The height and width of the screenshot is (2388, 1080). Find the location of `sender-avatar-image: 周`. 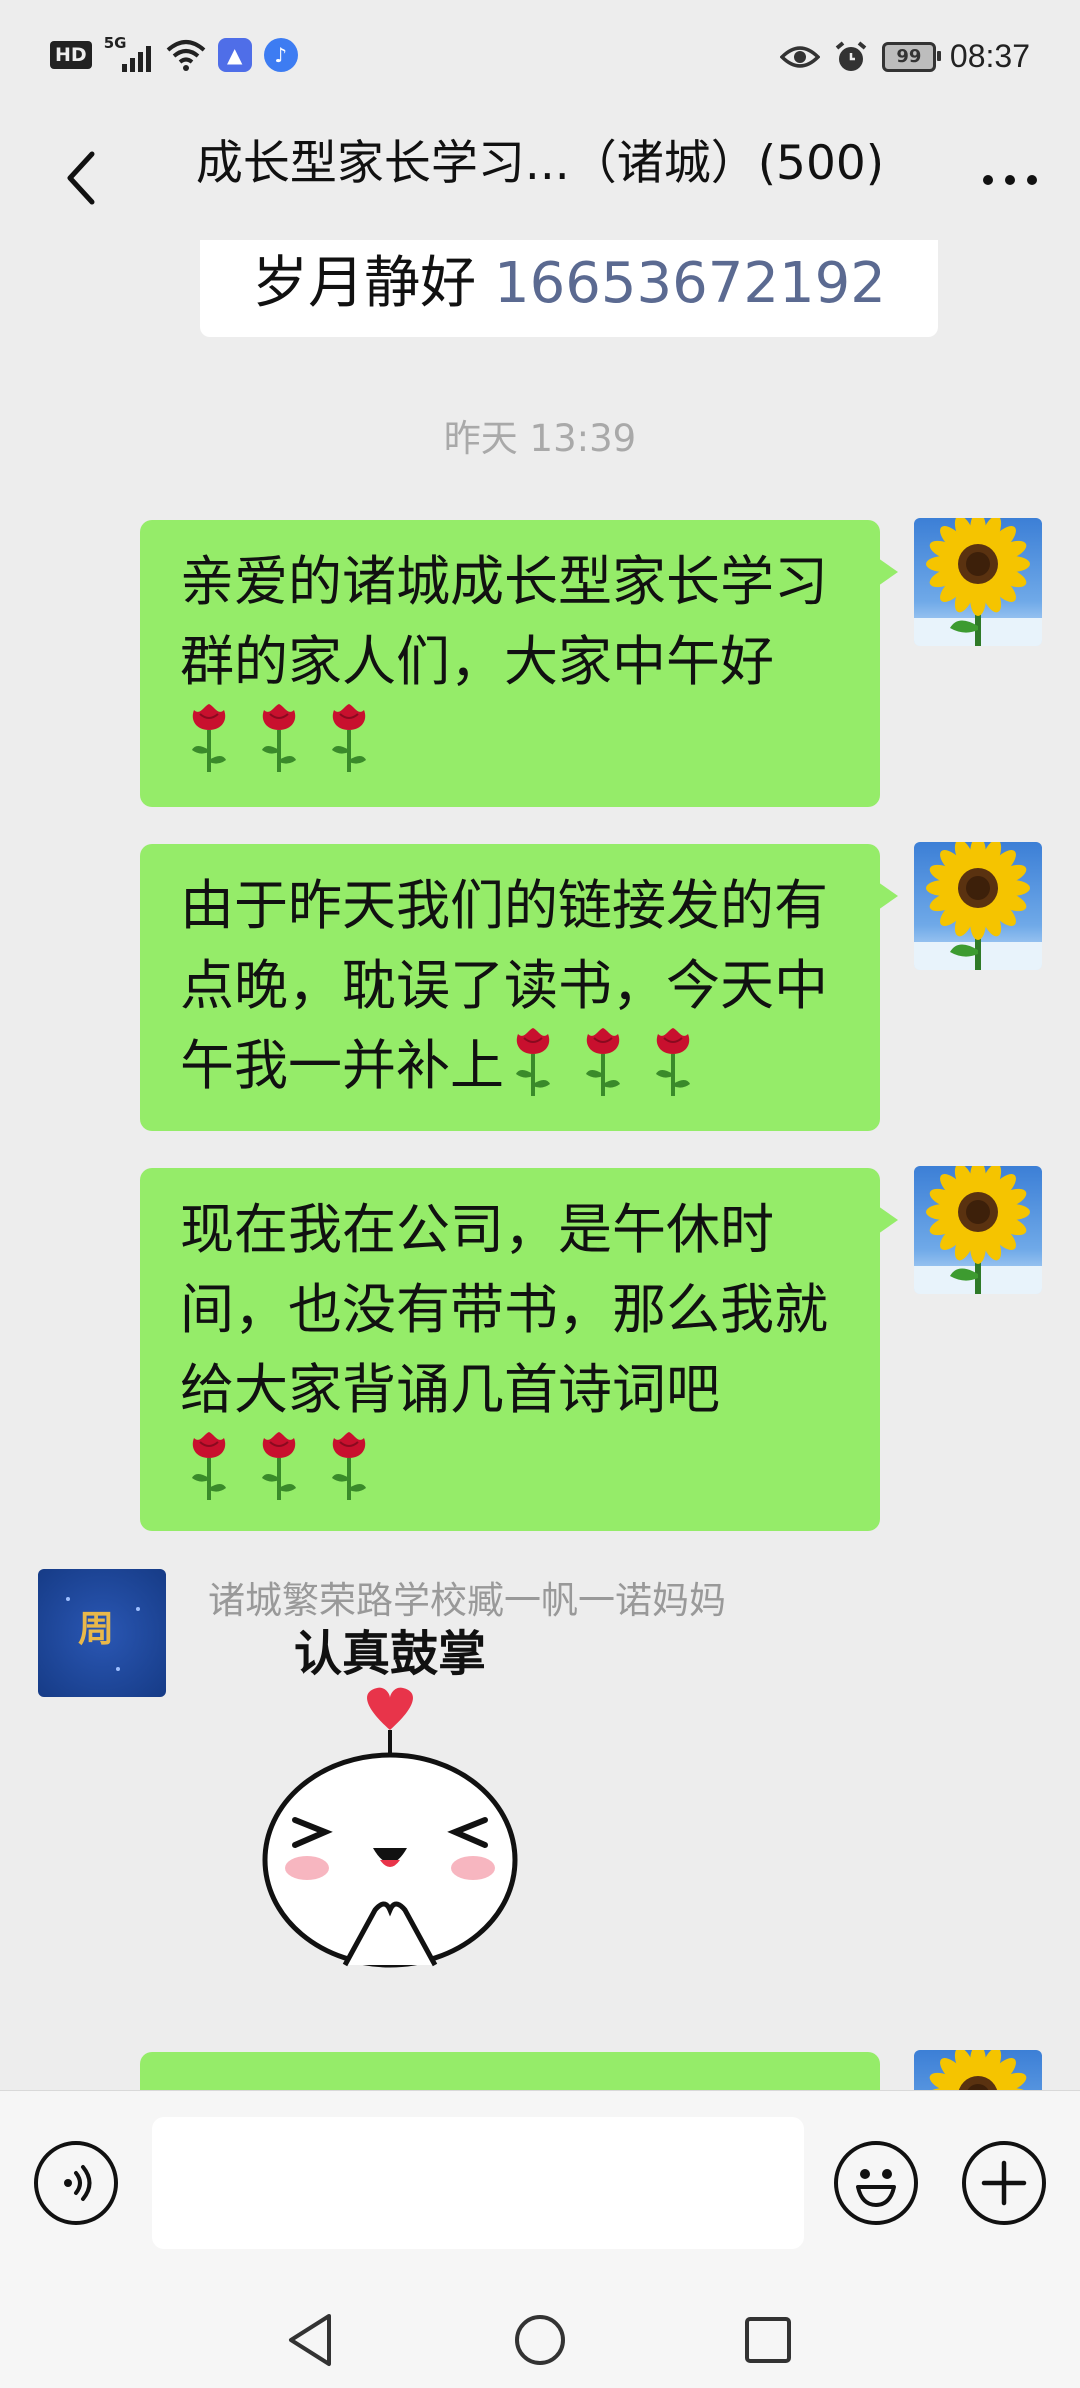

sender-avatar-image: 周 is located at coordinates (103, 1634).